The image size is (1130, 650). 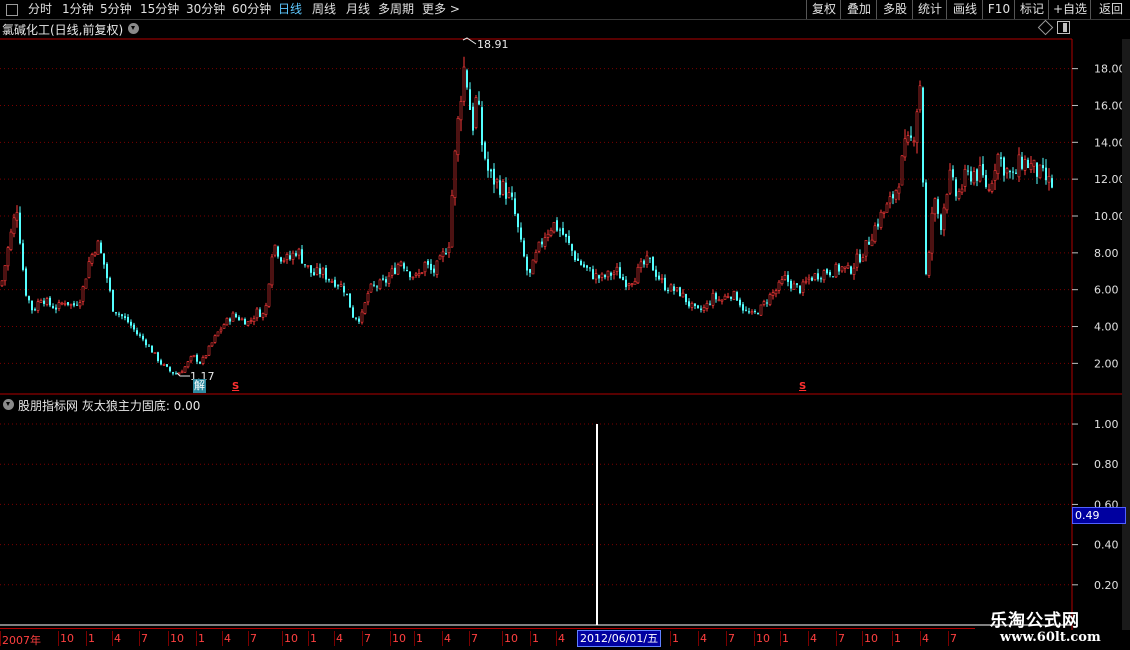 I want to click on toolbar-action-4: 画线, so click(x=964, y=9).